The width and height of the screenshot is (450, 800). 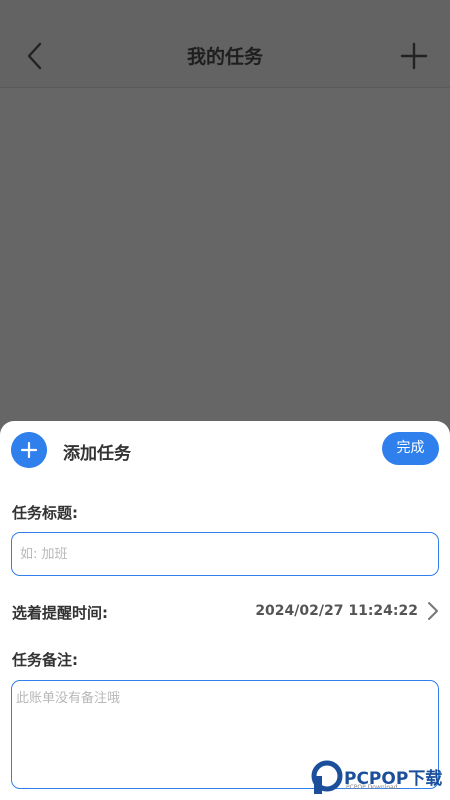 I want to click on task-title-input, so click(x=225, y=554).